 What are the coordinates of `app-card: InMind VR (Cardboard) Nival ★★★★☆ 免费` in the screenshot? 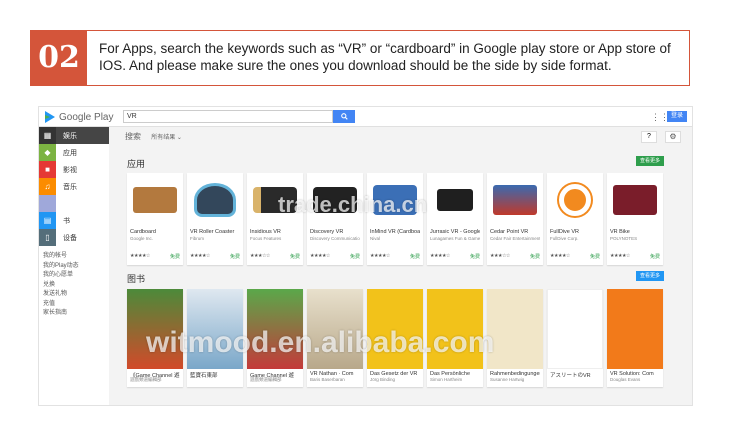 It's located at (395, 219).